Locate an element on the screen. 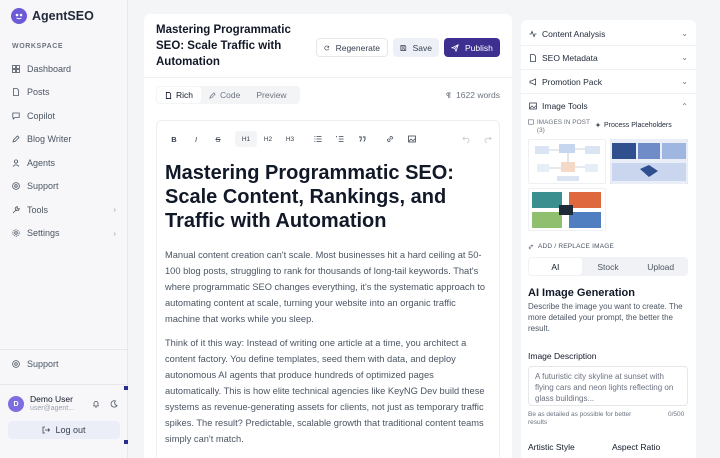 This screenshot has height=458, width=720. bold-button: B is located at coordinates (174, 139).